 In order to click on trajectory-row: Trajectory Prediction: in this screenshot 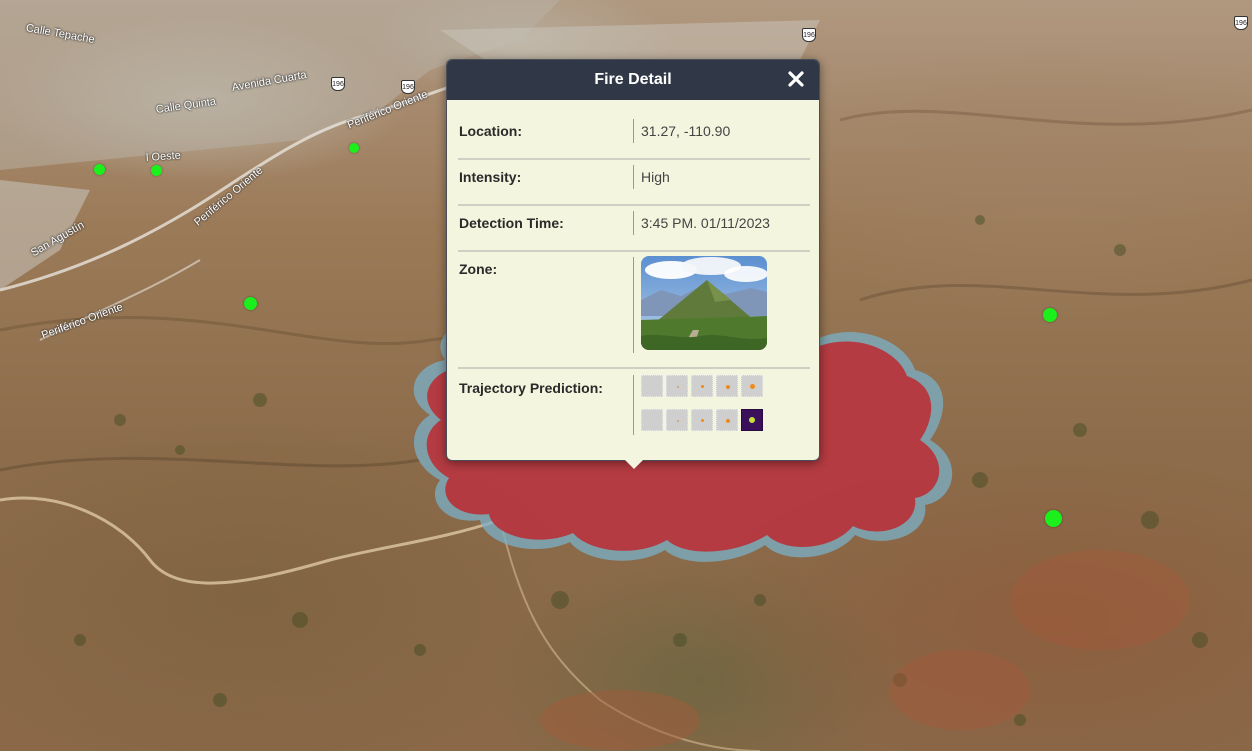, I will do `click(634, 407)`.